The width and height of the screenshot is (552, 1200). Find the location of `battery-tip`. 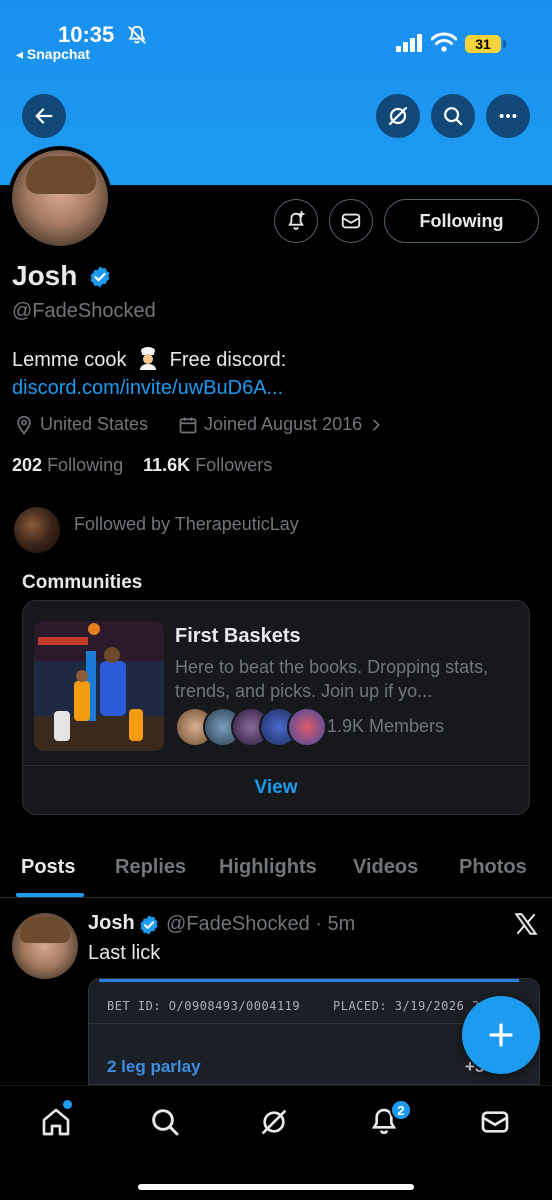

battery-tip is located at coordinates (504, 44).